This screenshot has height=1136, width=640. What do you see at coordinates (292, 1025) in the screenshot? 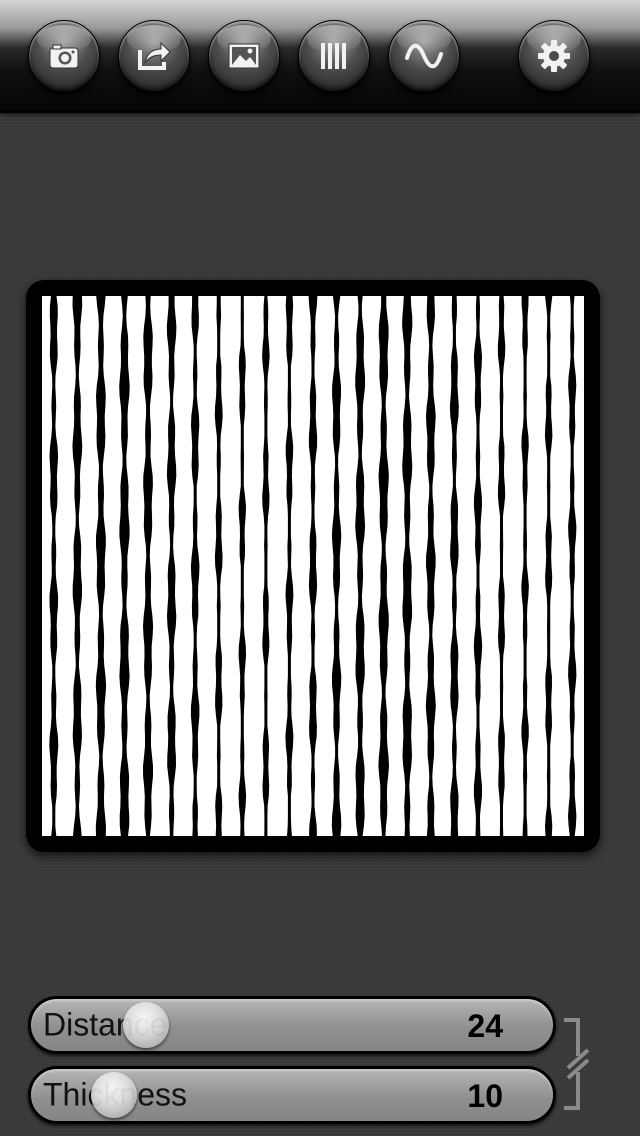
I see `distance-slider: Distance 24` at bounding box center [292, 1025].